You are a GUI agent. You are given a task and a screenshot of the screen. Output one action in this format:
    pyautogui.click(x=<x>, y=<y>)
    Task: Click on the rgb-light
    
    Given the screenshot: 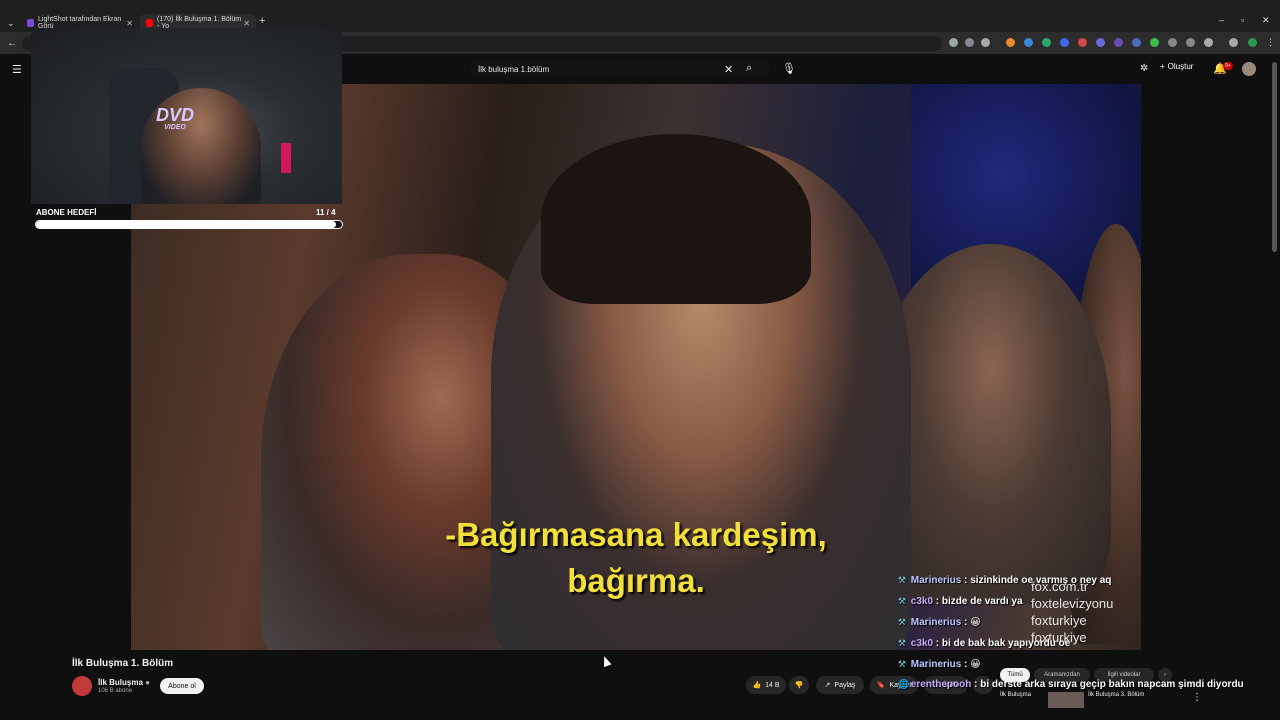 What is the action you would take?
    pyautogui.click(x=286, y=158)
    